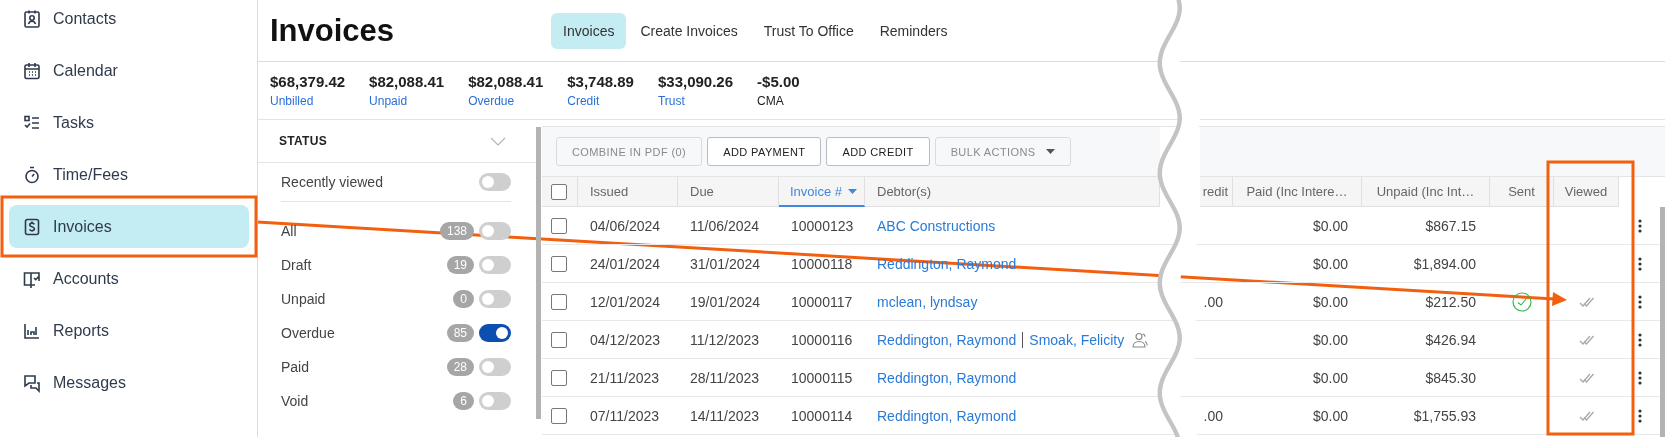  I want to click on filter-label: Recently viewed, so click(332, 182).